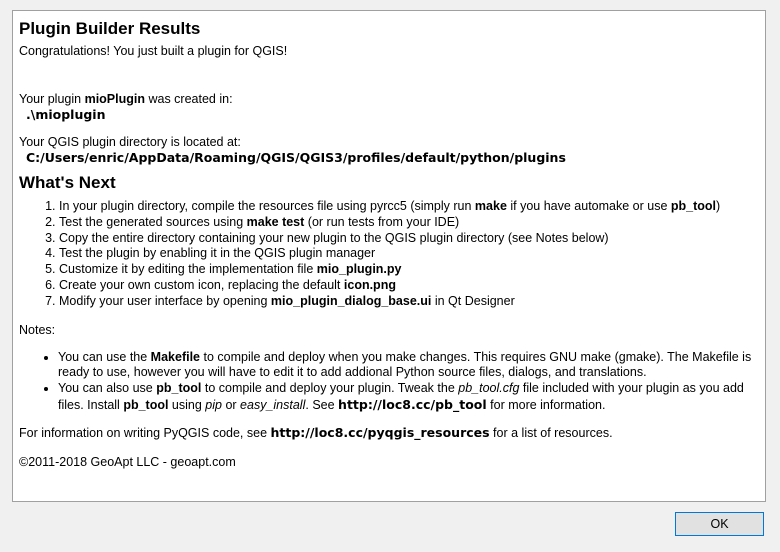 Image resolution: width=780 pixels, height=552 pixels. What do you see at coordinates (37, 329) in the screenshot?
I see `notes-label: Notes:` at bounding box center [37, 329].